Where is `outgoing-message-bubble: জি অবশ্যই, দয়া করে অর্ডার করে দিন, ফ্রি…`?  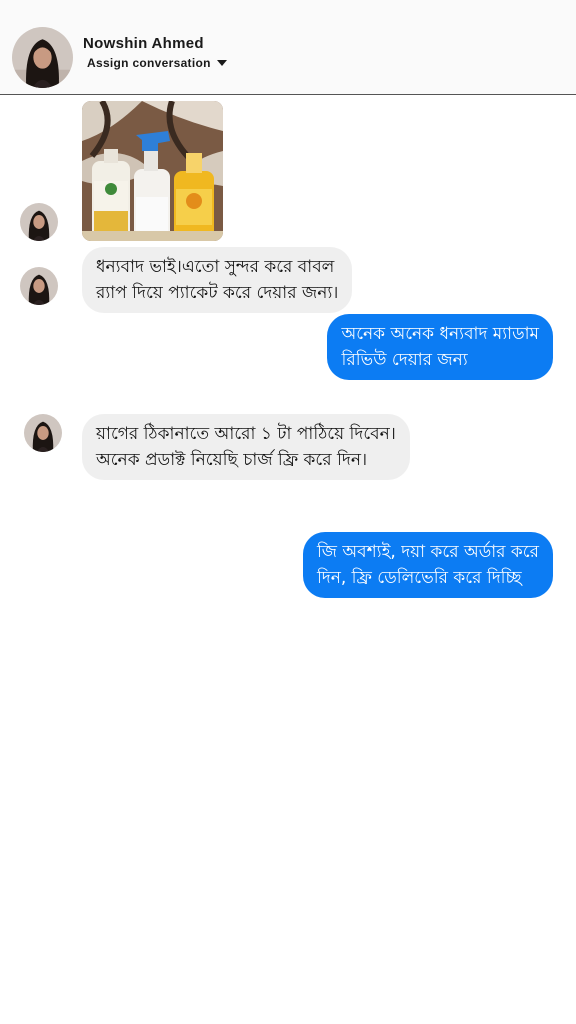 outgoing-message-bubble: জি অবশ্যই, দয়া করে অর্ডার করে দিন, ফ্রি… is located at coordinates (427, 565).